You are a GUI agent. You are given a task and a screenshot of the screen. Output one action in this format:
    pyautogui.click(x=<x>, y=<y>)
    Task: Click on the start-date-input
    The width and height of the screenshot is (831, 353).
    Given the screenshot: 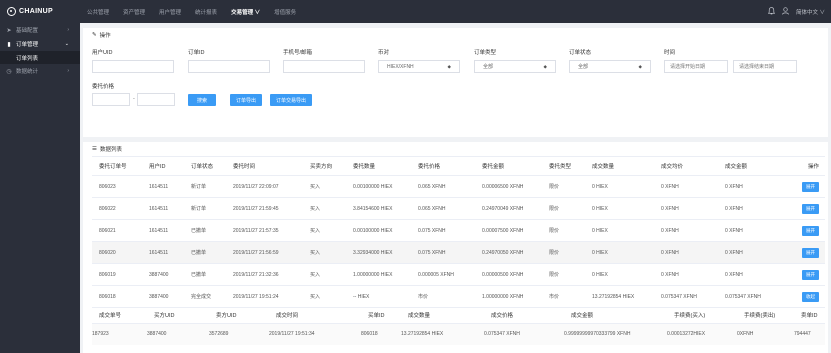 What is the action you would take?
    pyautogui.click(x=696, y=66)
    